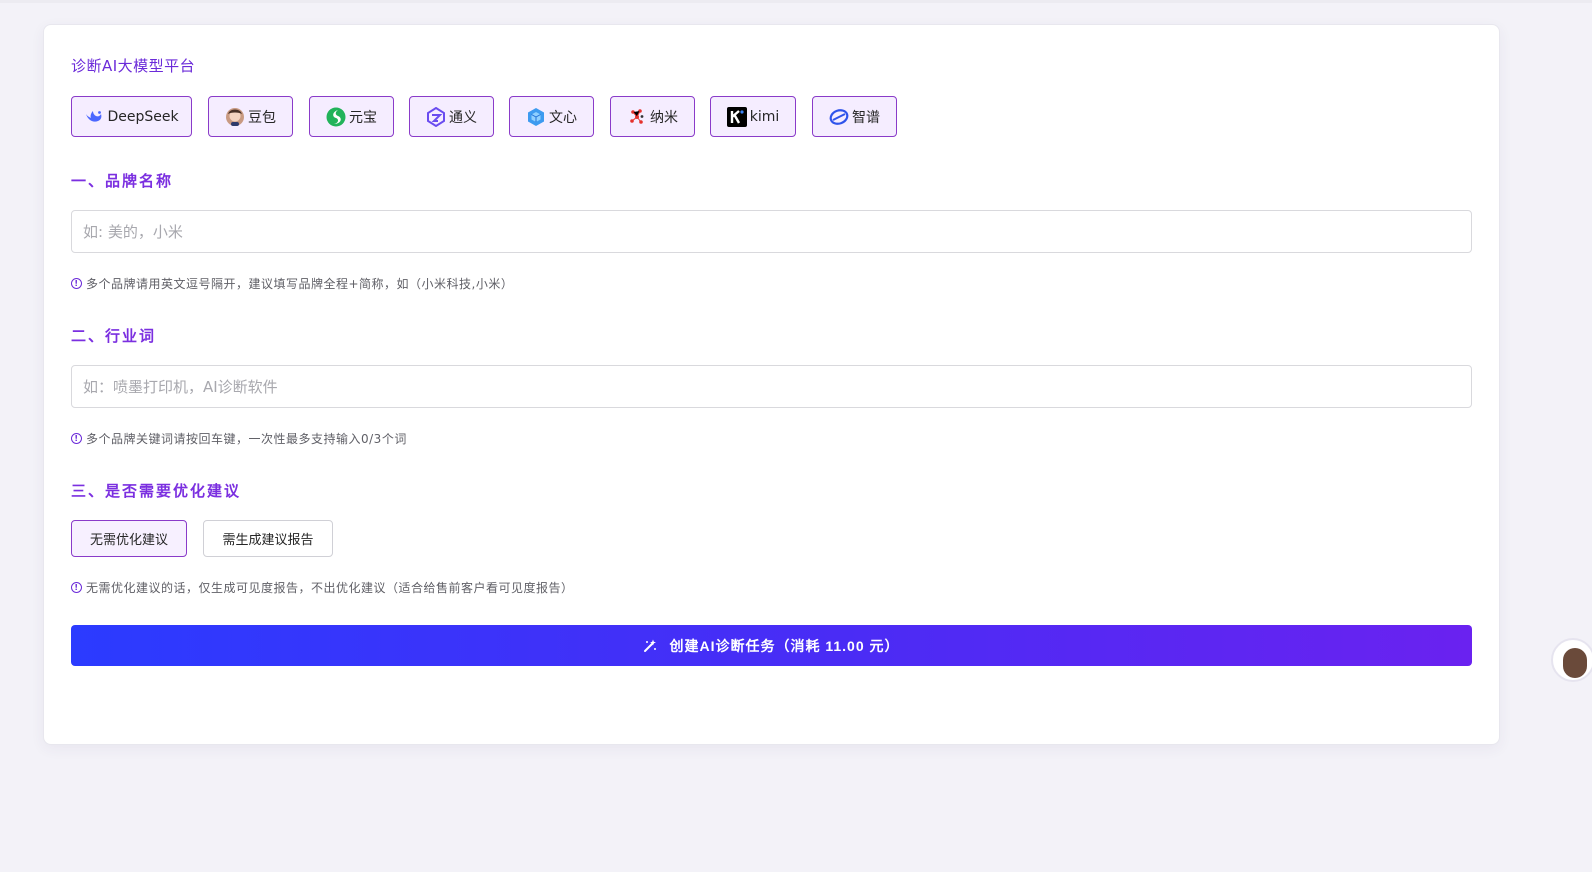  What do you see at coordinates (463, 117) in the screenshot?
I see `platform-label: 通义` at bounding box center [463, 117].